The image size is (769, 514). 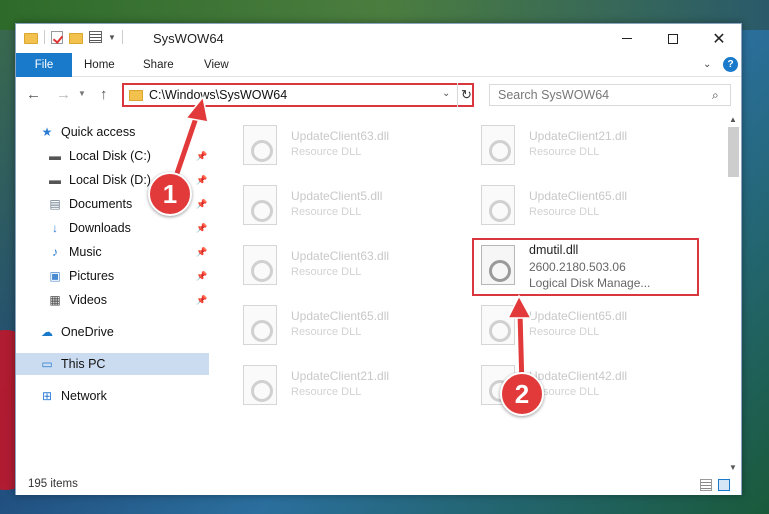 I want to click on sidebar-item-pictures: ▣ Pictures 📌, so click(x=113, y=276).